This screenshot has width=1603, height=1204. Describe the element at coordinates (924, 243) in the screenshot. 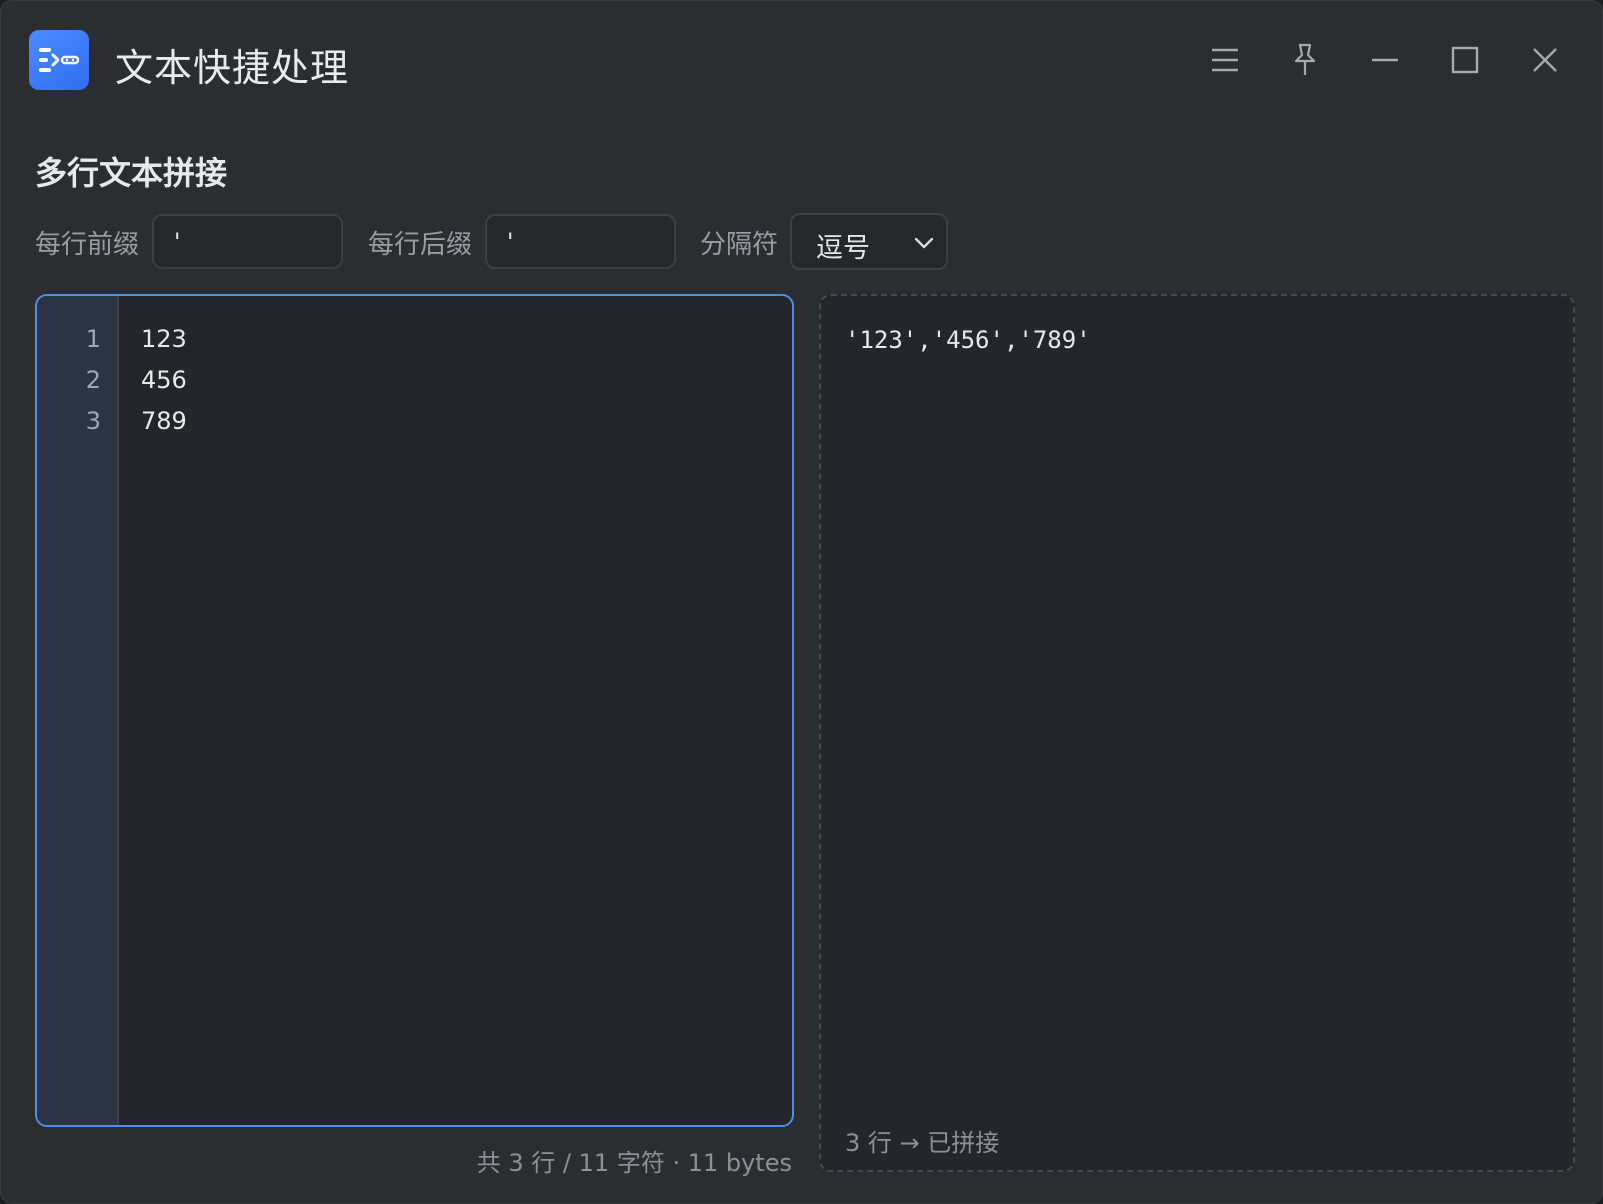

I see `chevron-down-icon` at that location.